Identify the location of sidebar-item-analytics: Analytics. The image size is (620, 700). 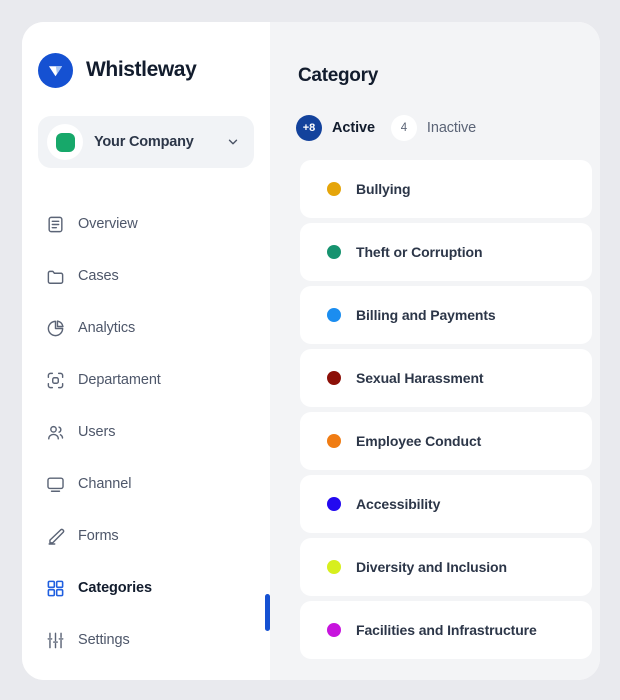
(146, 328).